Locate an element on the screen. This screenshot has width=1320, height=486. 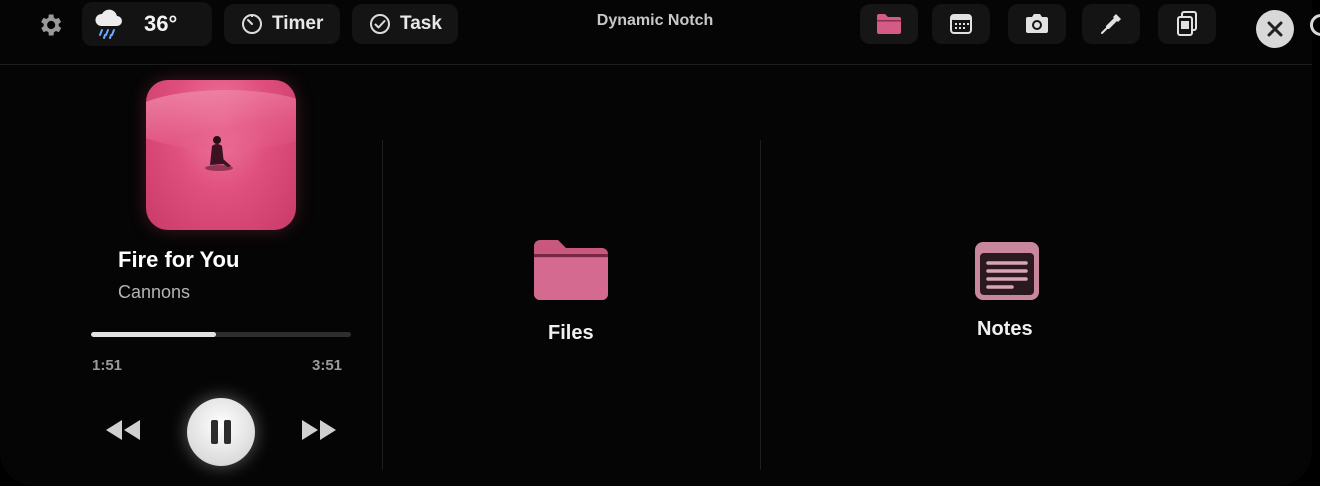
eyedropper-icon is located at coordinates (1111, 24).